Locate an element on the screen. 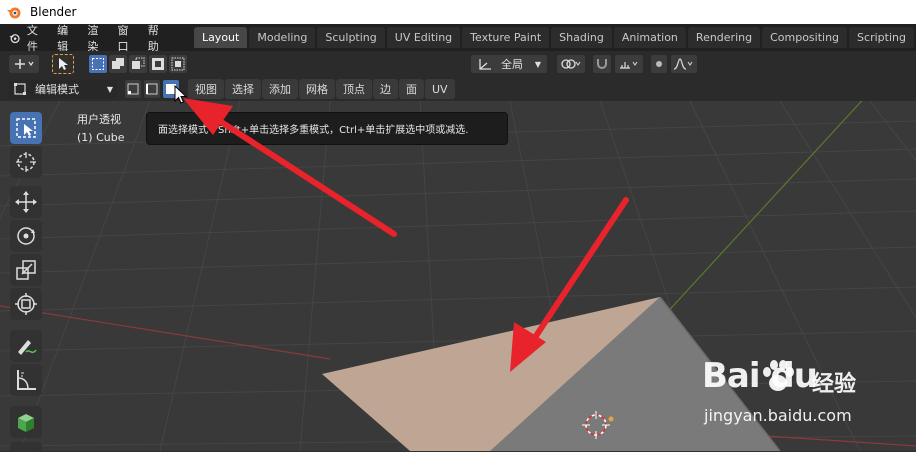 This screenshot has height=452, width=916. baidu-watermark: Bai du 经验 jingyan.baidu.com is located at coordinates (805, 392).